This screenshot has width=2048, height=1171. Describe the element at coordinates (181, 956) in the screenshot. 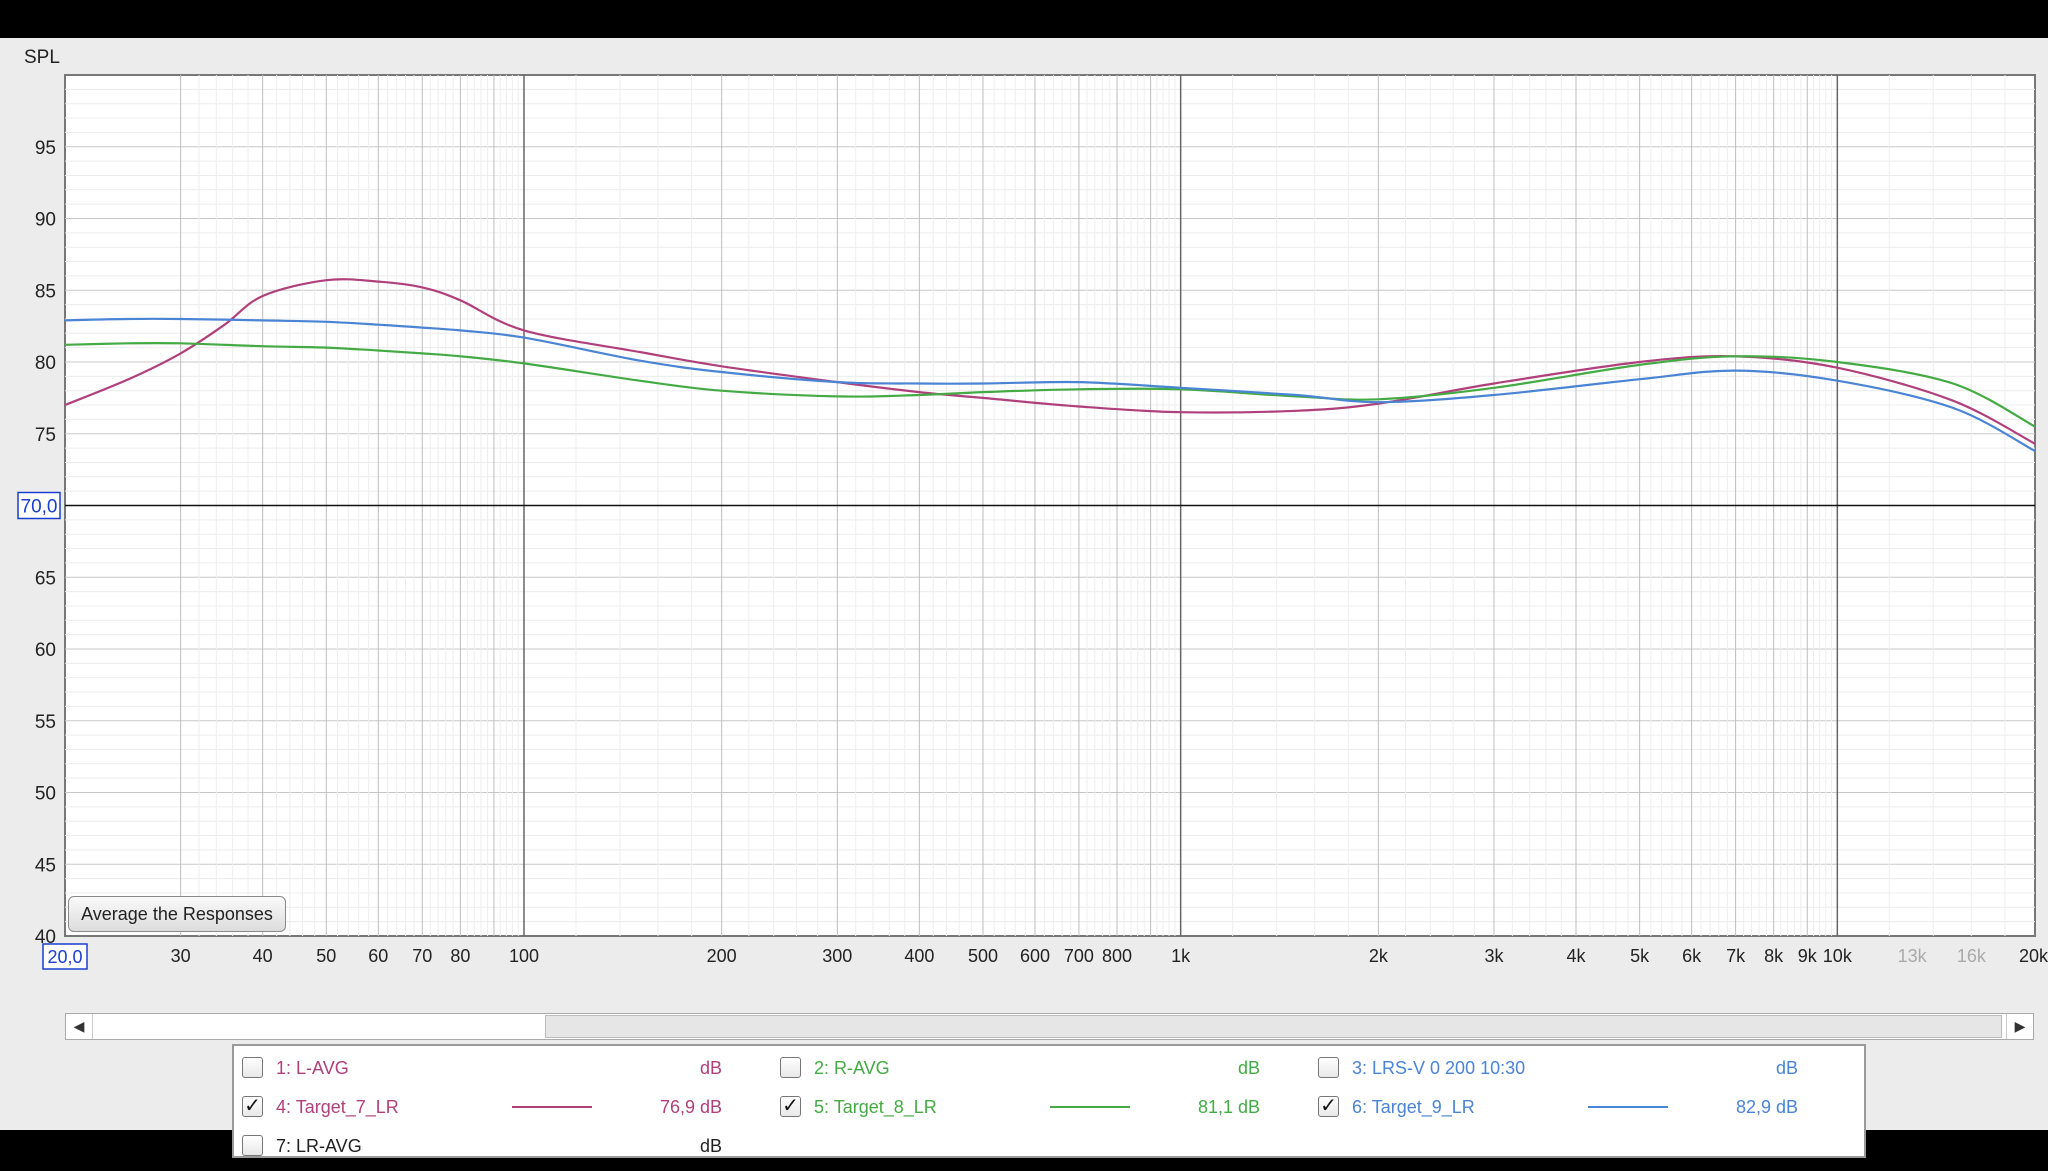

I see `x-tick-label: 30` at that location.